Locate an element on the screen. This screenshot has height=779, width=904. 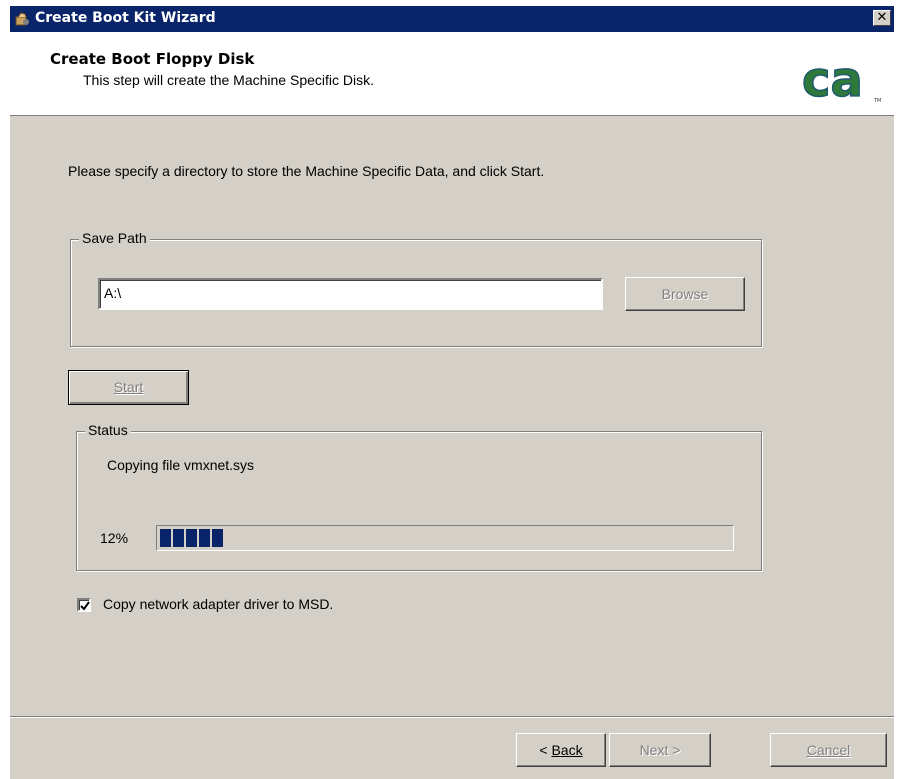
close-icon: ✕ is located at coordinates (882, 17).